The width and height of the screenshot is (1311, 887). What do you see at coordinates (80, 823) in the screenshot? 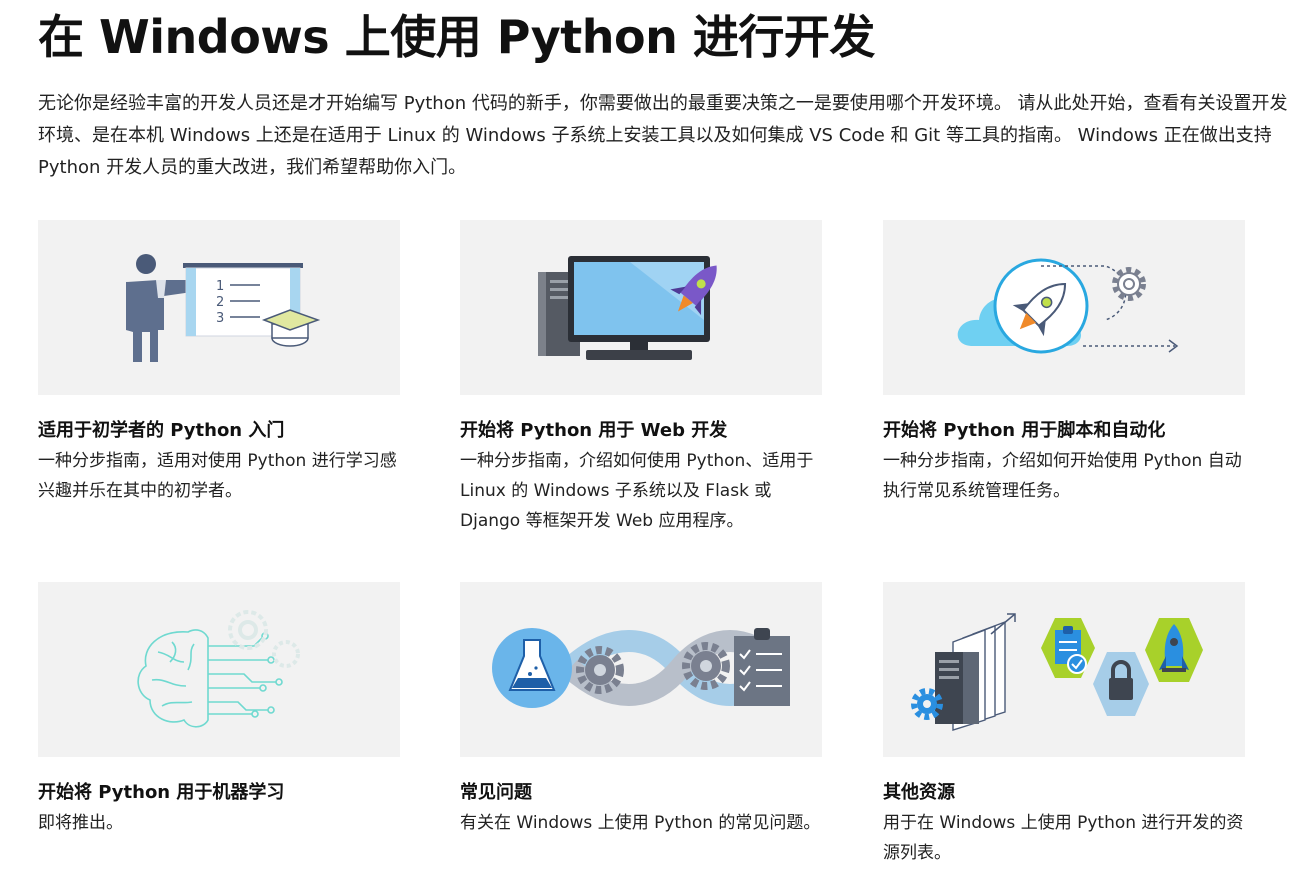
I see `card-description: 即将推出。` at bounding box center [80, 823].